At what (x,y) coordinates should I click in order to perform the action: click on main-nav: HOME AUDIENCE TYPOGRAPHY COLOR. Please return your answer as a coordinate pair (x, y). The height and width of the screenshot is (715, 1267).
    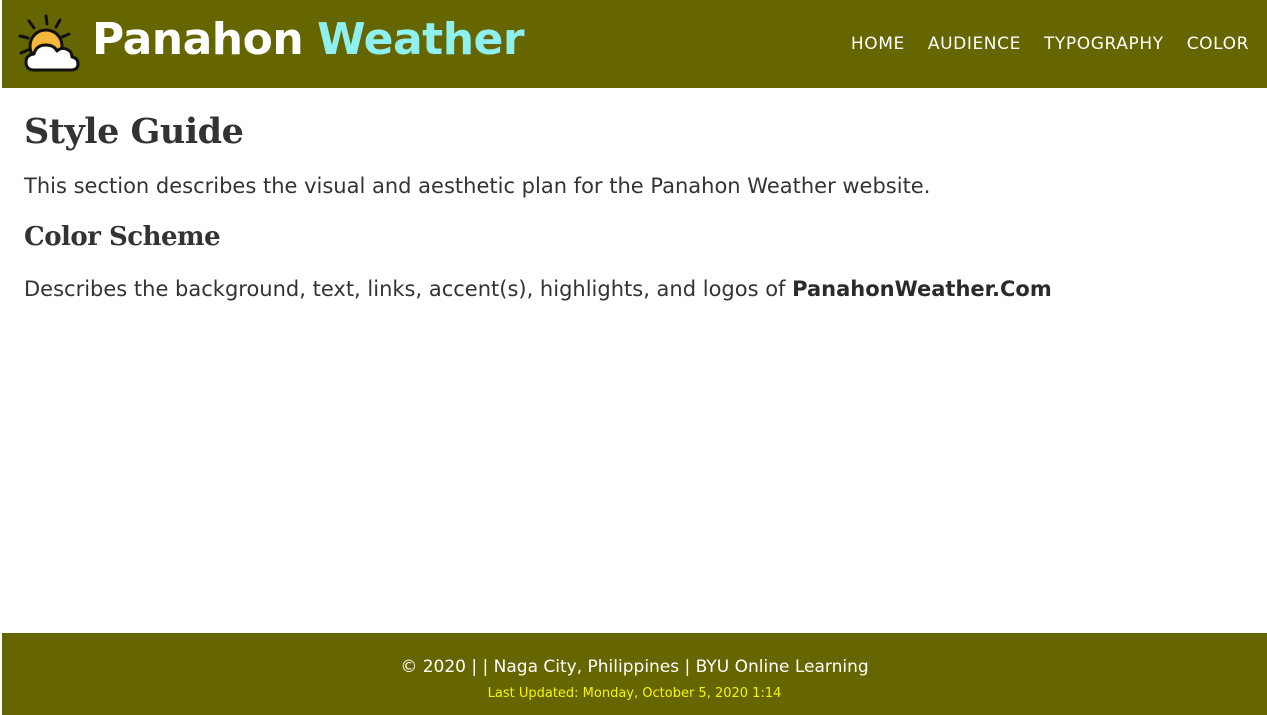
    Looking at the image, I should click on (1050, 44).